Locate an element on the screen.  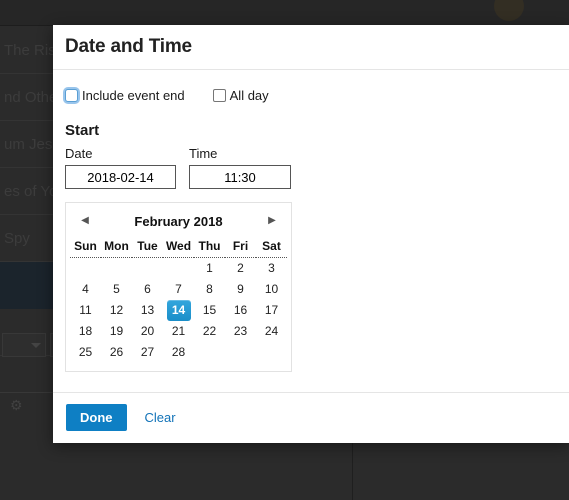
calendar-weekday-wed: Wed is located at coordinates (178, 247).